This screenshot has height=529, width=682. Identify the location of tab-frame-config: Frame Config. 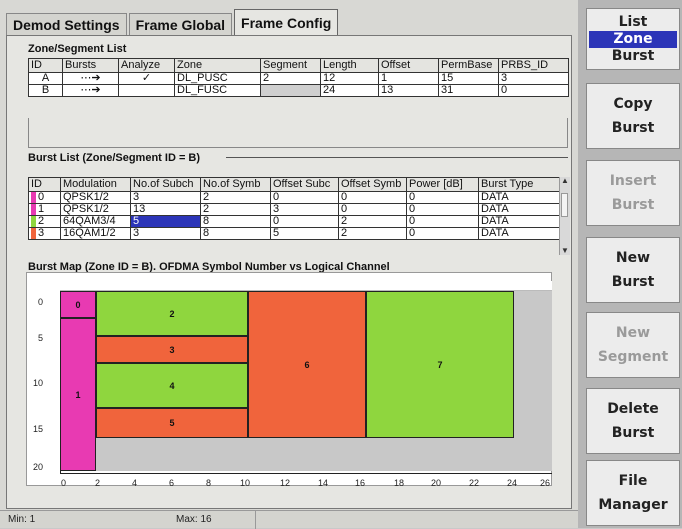
(286, 22).